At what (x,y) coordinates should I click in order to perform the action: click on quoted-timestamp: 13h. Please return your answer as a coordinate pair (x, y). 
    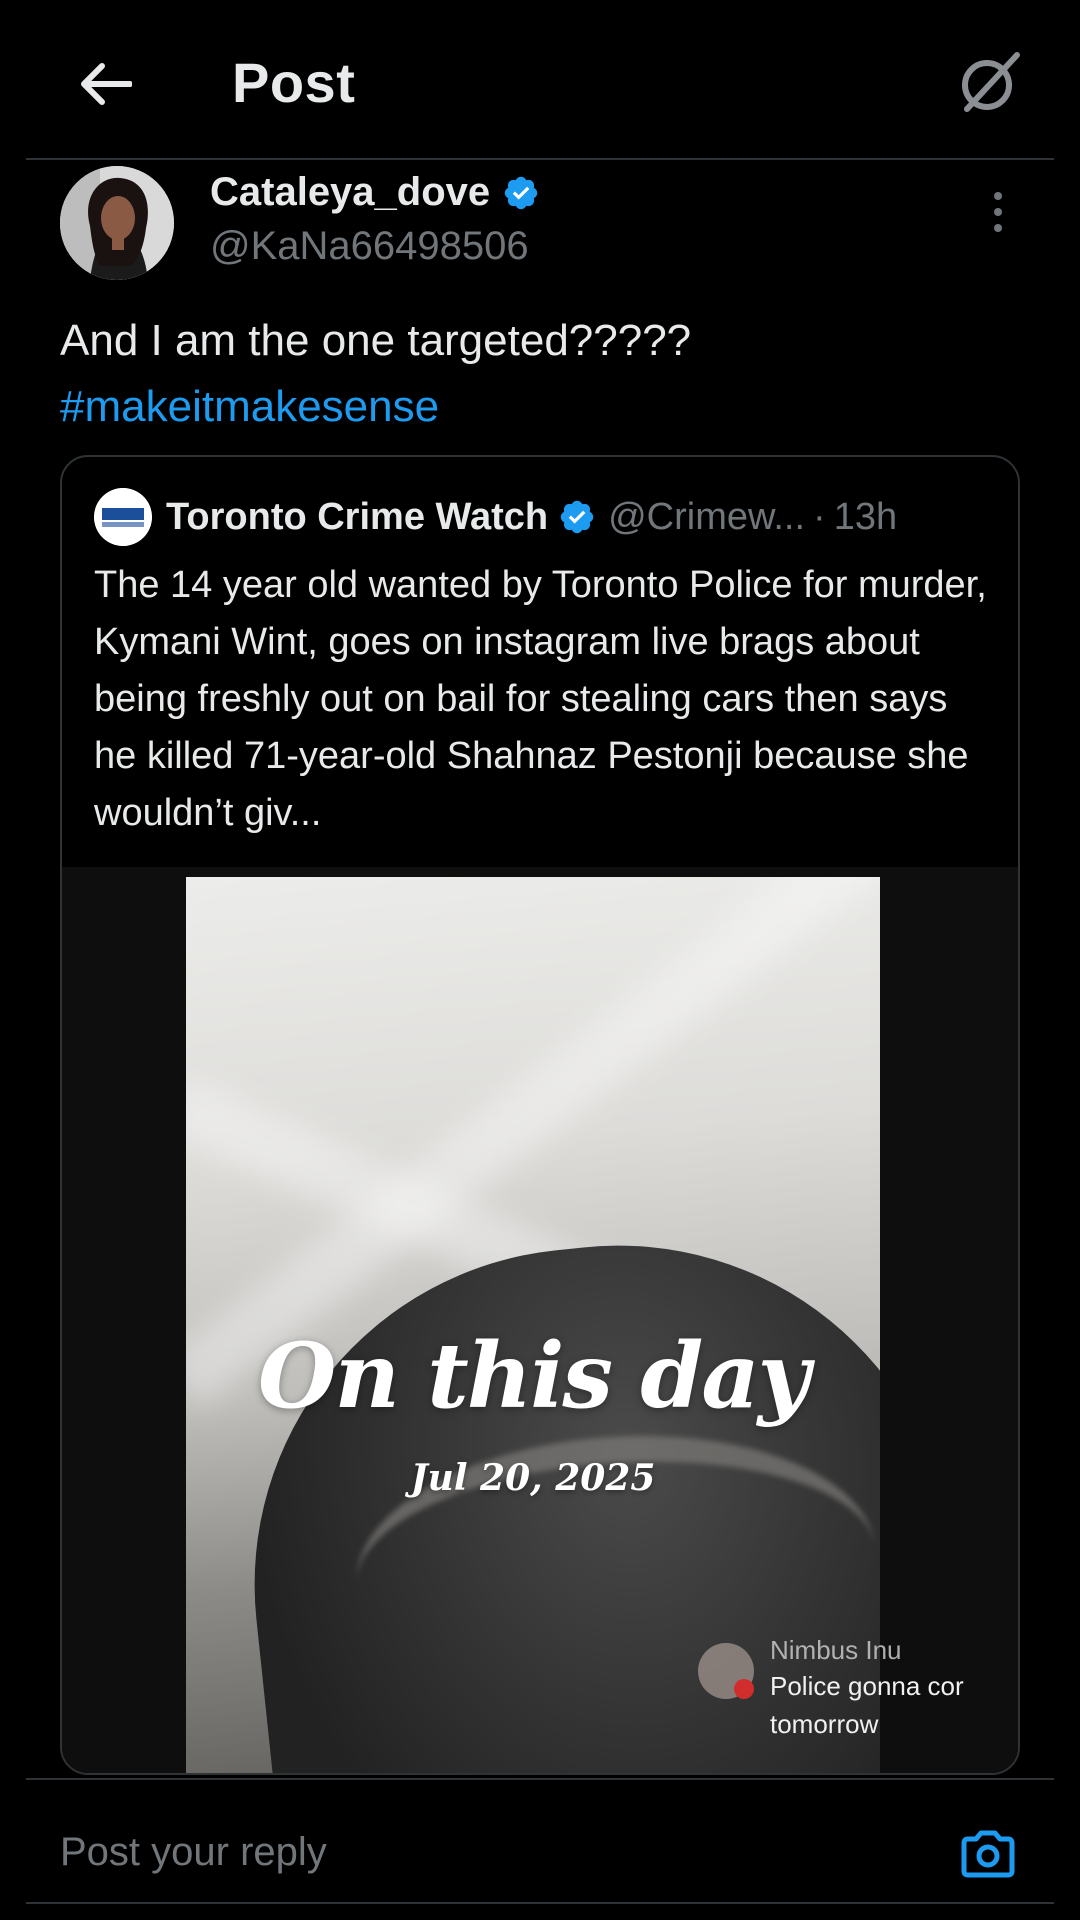
    Looking at the image, I should click on (865, 516).